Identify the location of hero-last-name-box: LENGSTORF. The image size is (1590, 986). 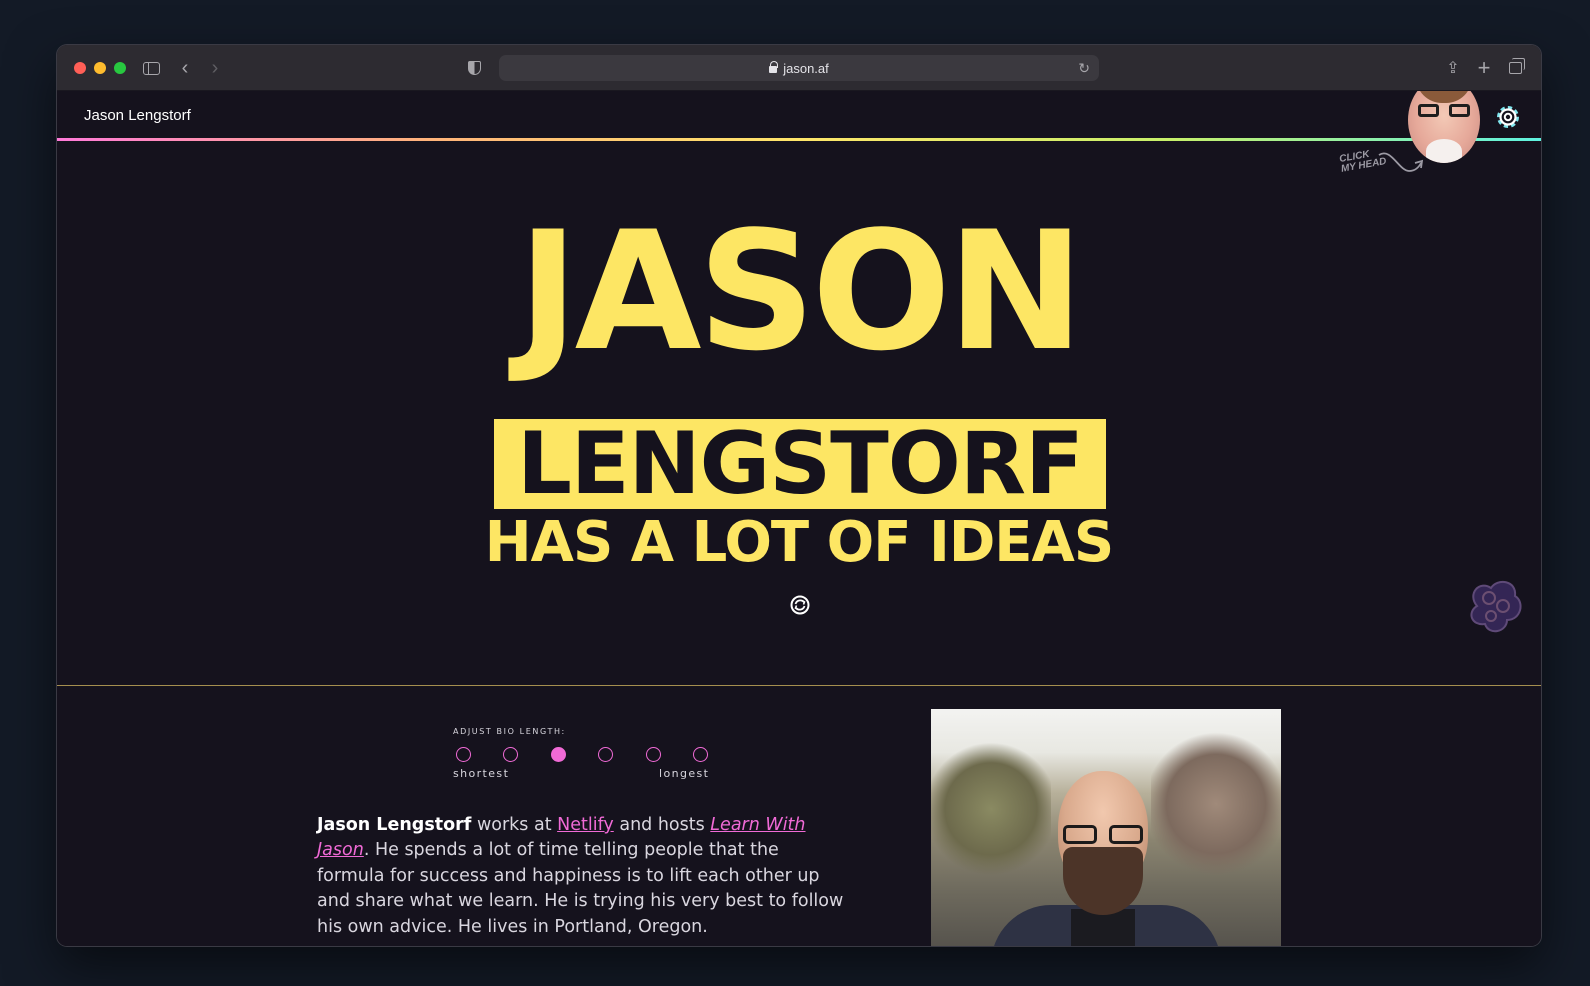
(800, 464).